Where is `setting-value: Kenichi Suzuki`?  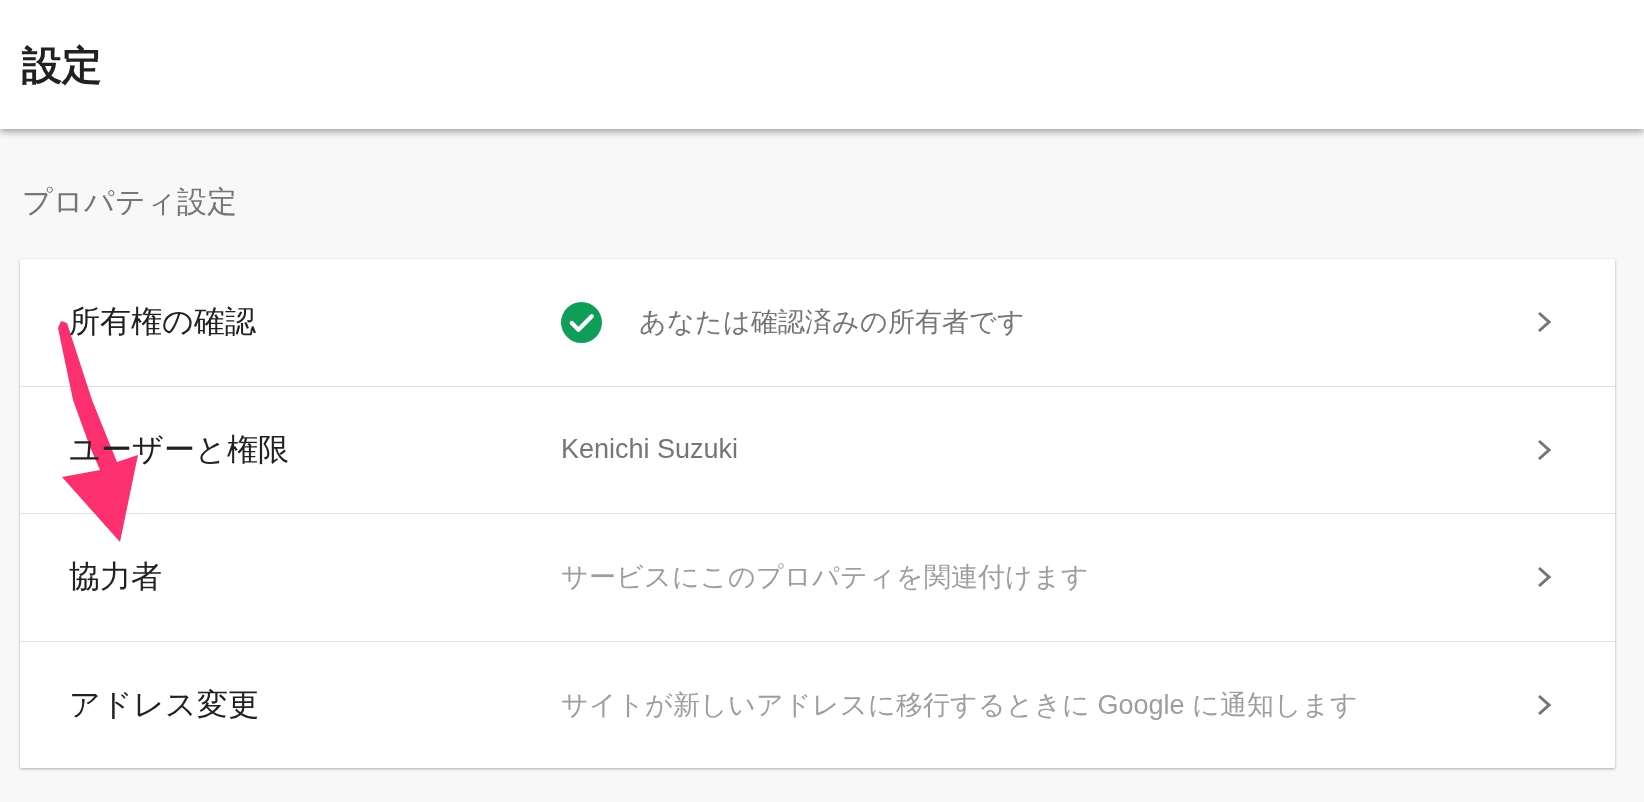 setting-value: Kenichi Suzuki is located at coordinates (650, 450).